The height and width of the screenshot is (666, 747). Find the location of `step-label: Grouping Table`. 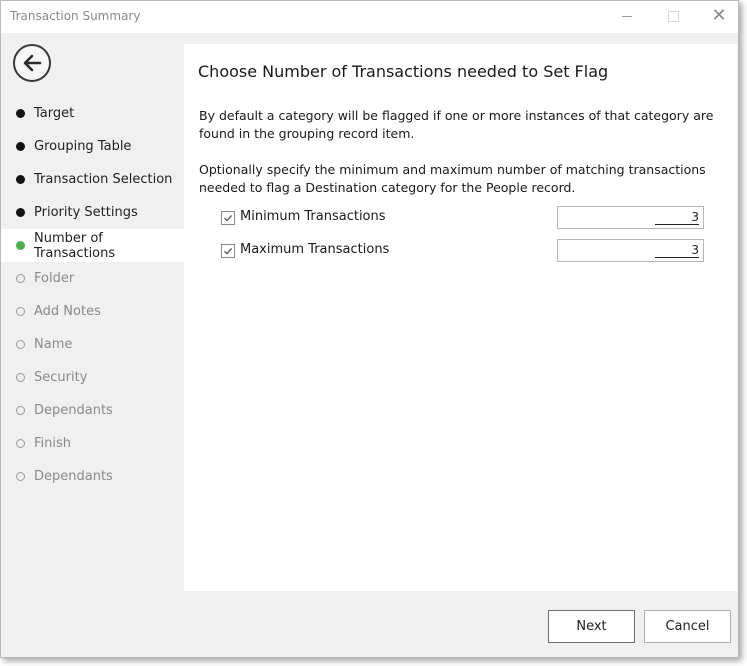

step-label: Grouping Table is located at coordinates (83, 146).